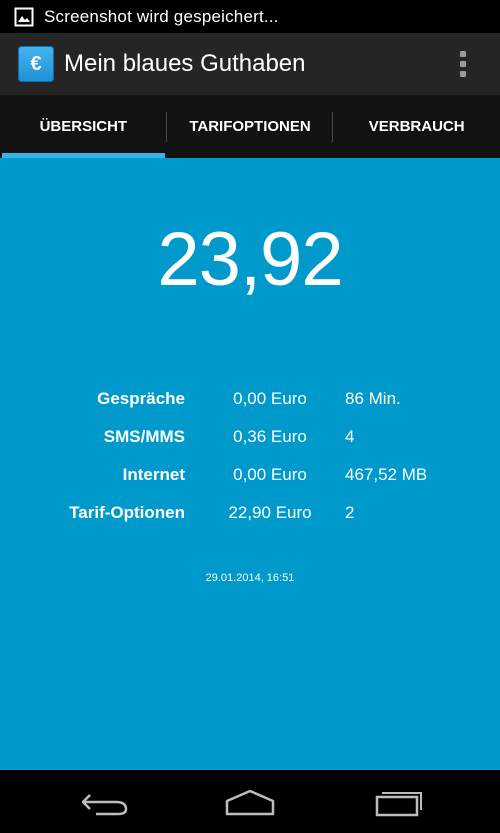  Describe the element at coordinates (185, 63) in the screenshot. I see `app-title: Mein blaues Guthaben` at that location.